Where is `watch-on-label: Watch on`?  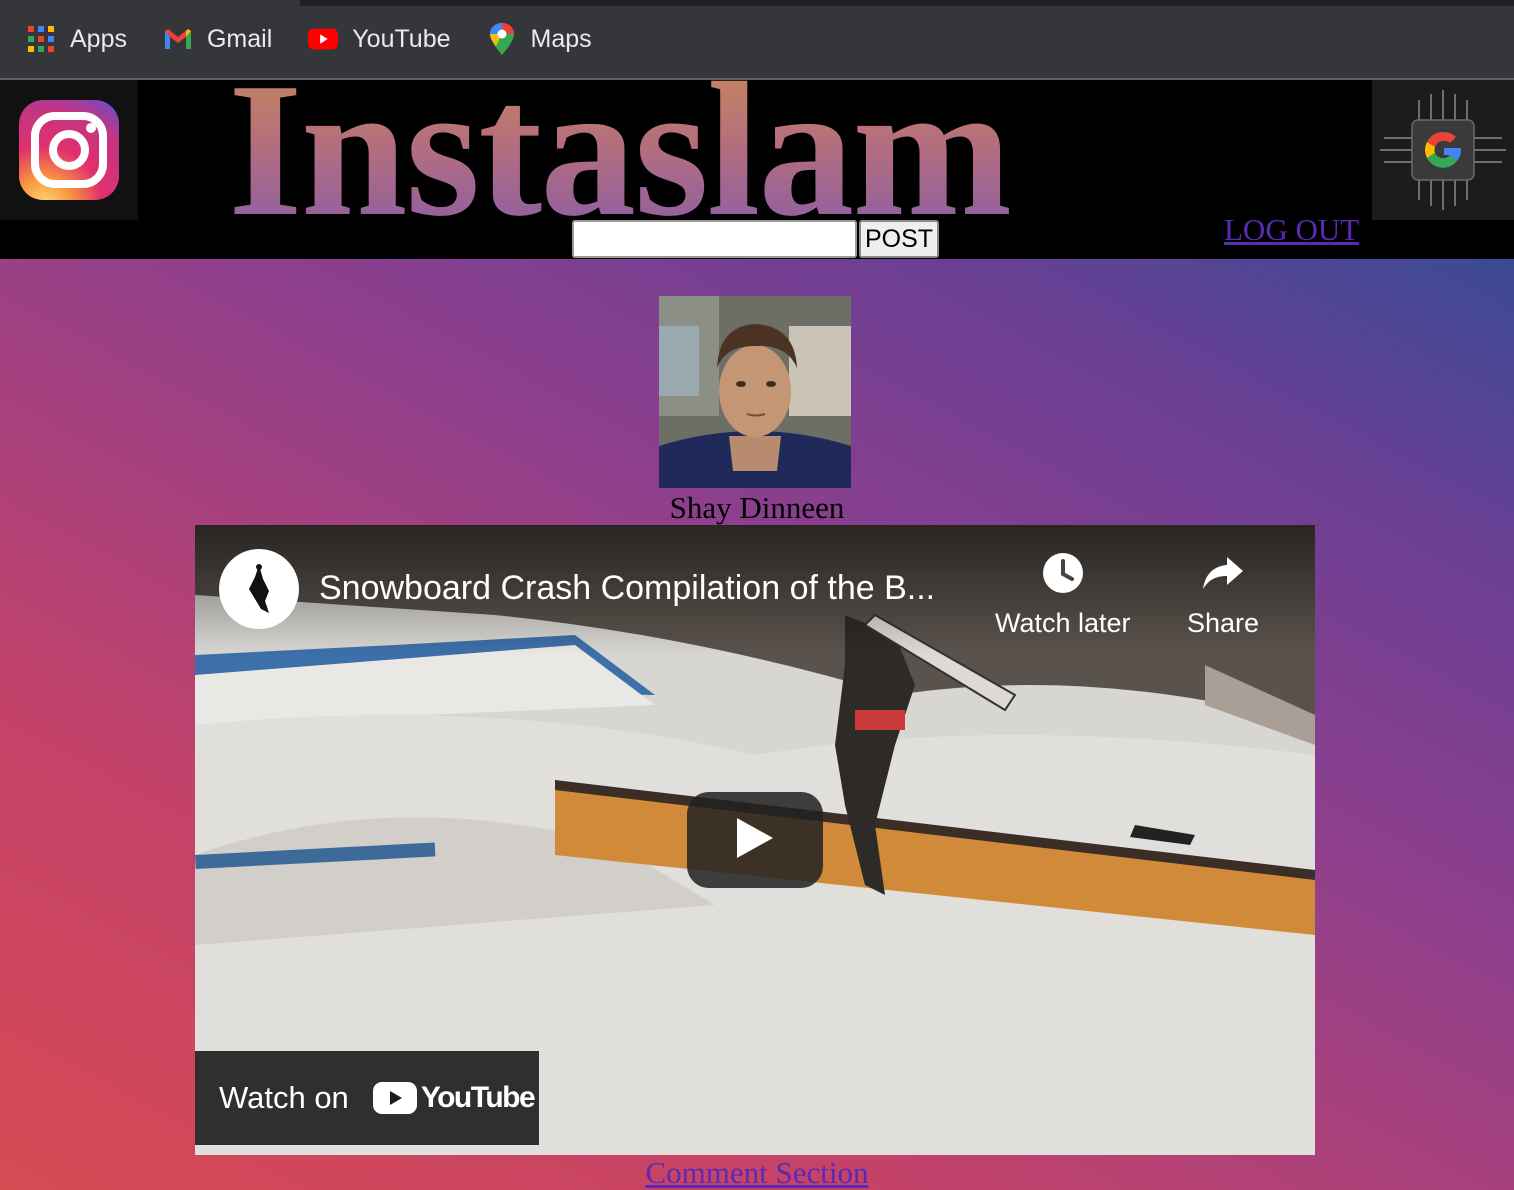 watch-on-label: Watch on is located at coordinates (284, 1097).